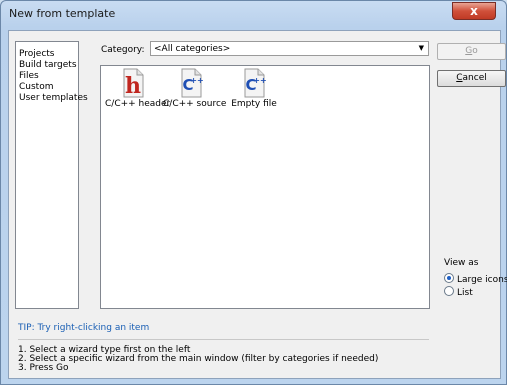  I want to click on list-item-files: Files, so click(47, 76).